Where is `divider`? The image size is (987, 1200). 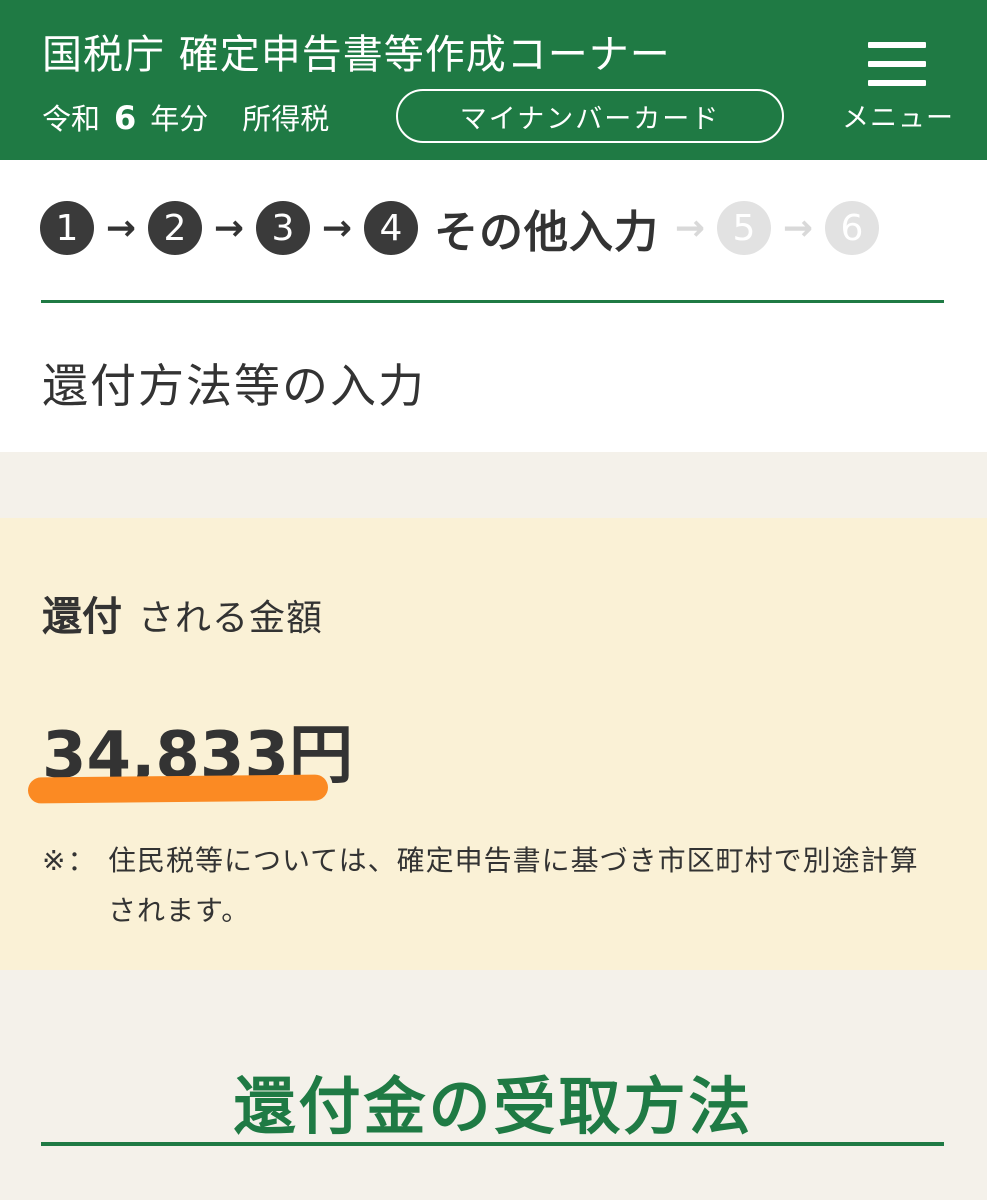
divider is located at coordinates (492, 301).